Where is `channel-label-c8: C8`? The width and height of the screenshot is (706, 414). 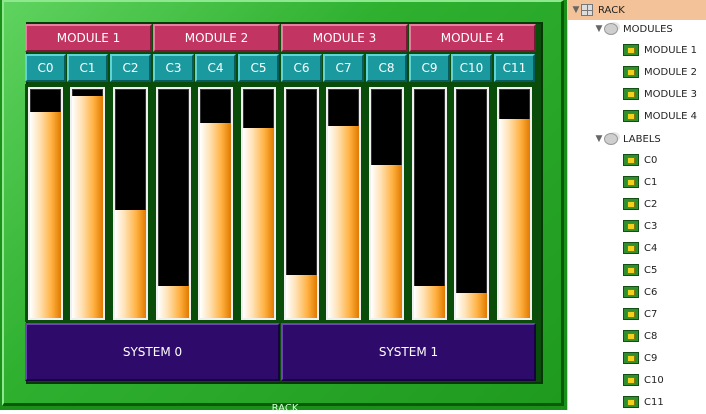 channel-label-c8: C8 is located at coordinates (386, 68).